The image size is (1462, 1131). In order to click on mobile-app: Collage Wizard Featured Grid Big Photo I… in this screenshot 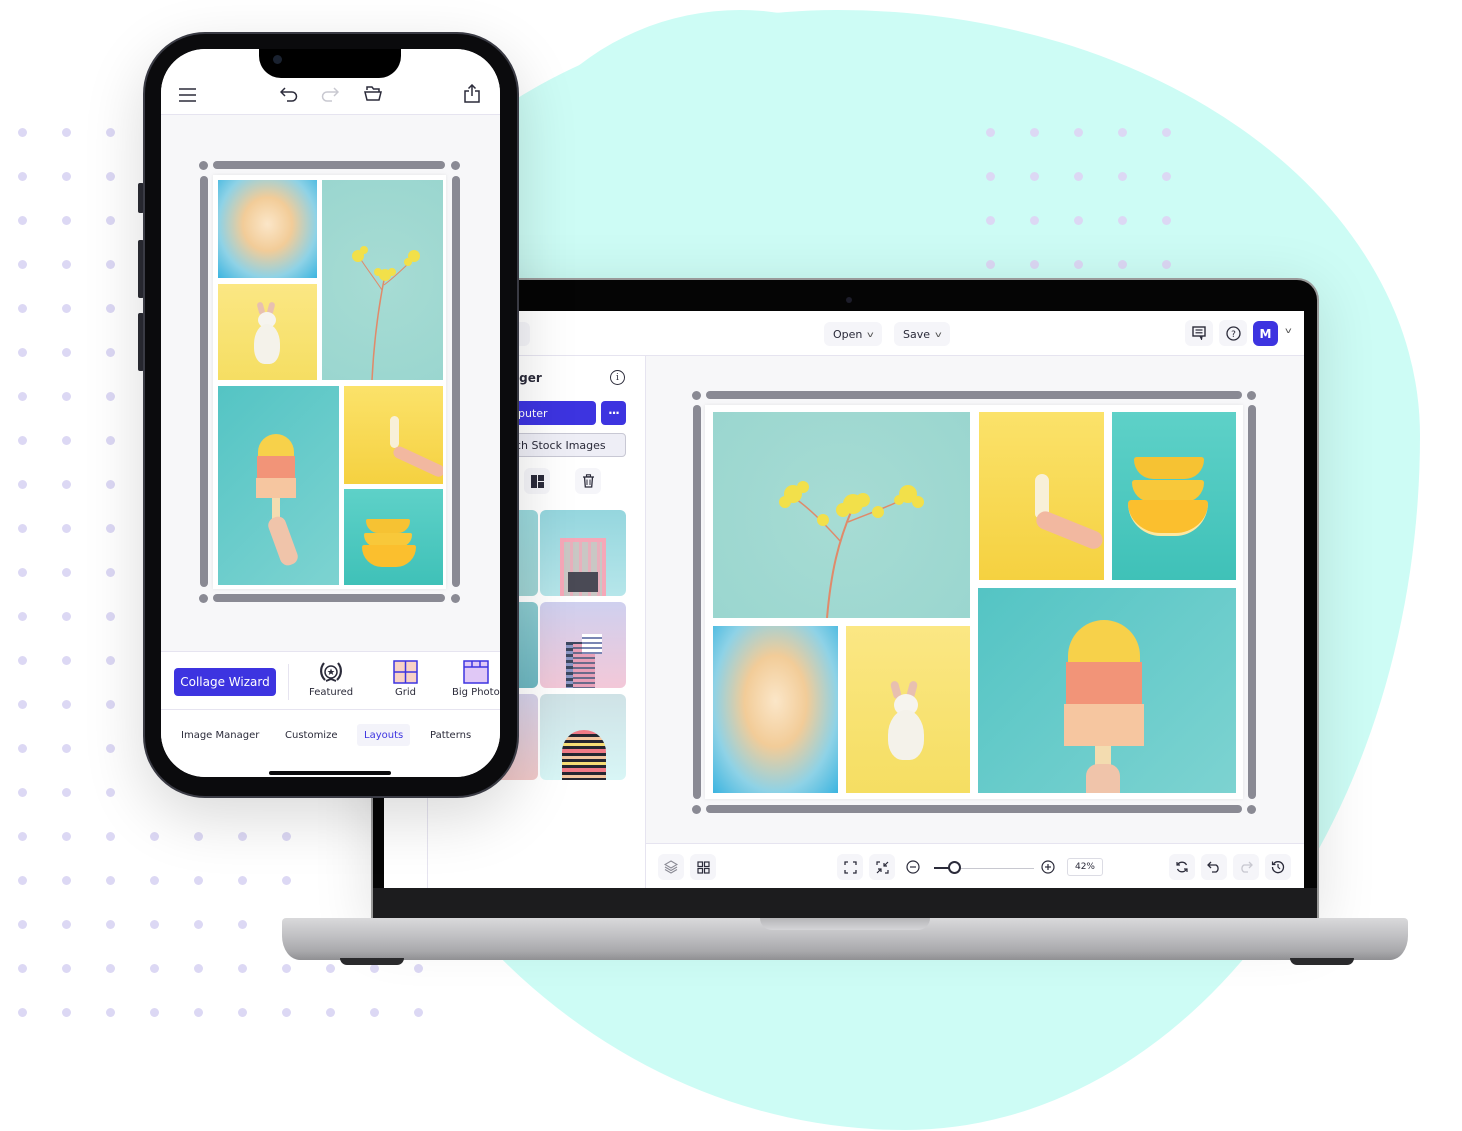, I will do `click(330, 413)`.